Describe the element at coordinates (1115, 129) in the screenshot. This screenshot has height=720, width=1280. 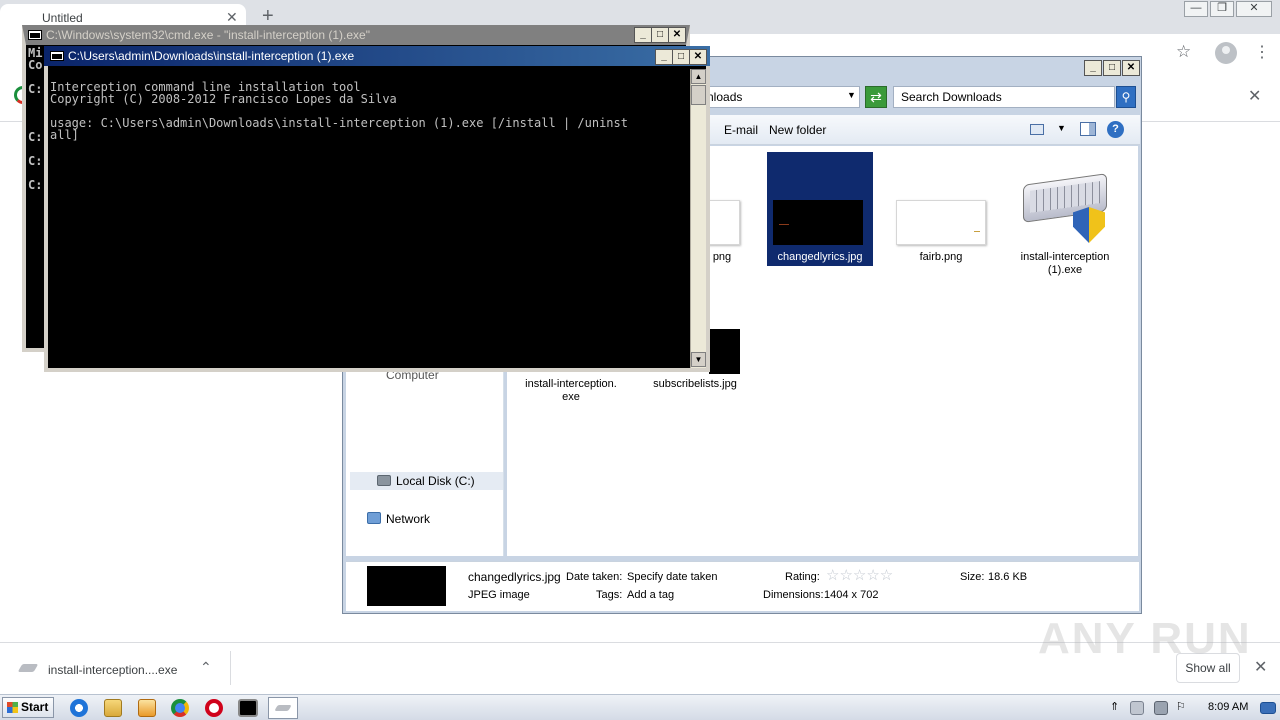
I see `help-icon: ?` at that location.